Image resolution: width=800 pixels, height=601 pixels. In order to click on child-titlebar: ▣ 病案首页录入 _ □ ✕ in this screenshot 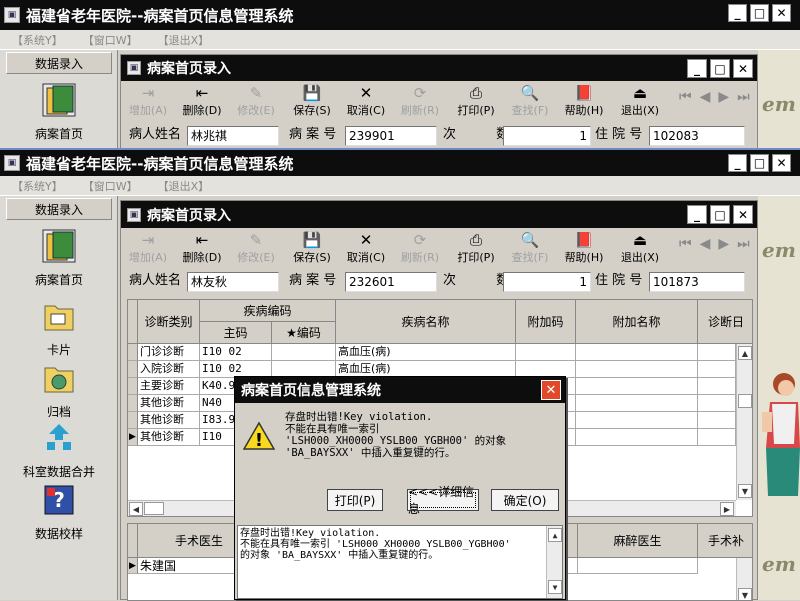, I will do `click(439, 214)`.